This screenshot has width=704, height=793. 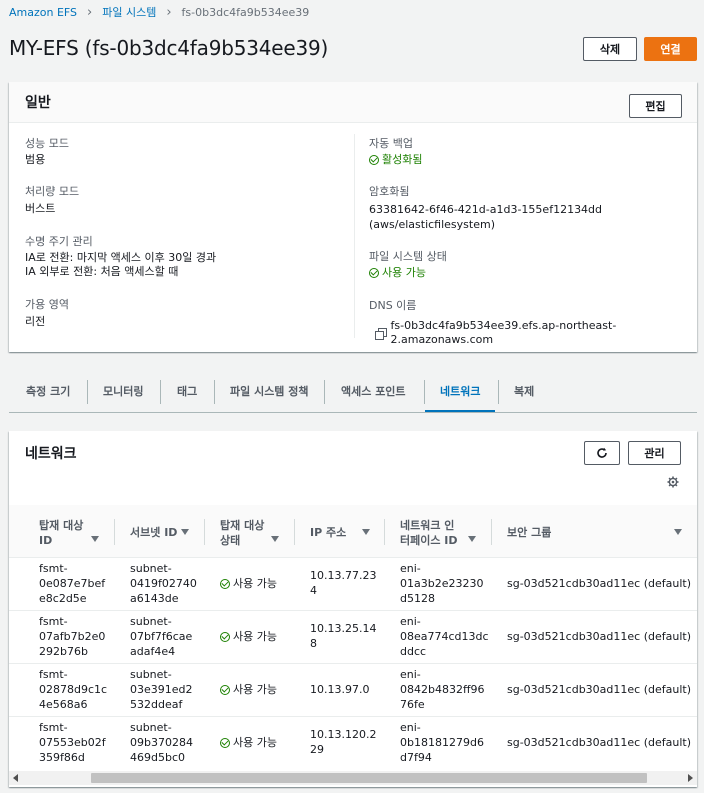 I want to click on auto-backup-value: 활성화됨, so click(x=402, y=159).